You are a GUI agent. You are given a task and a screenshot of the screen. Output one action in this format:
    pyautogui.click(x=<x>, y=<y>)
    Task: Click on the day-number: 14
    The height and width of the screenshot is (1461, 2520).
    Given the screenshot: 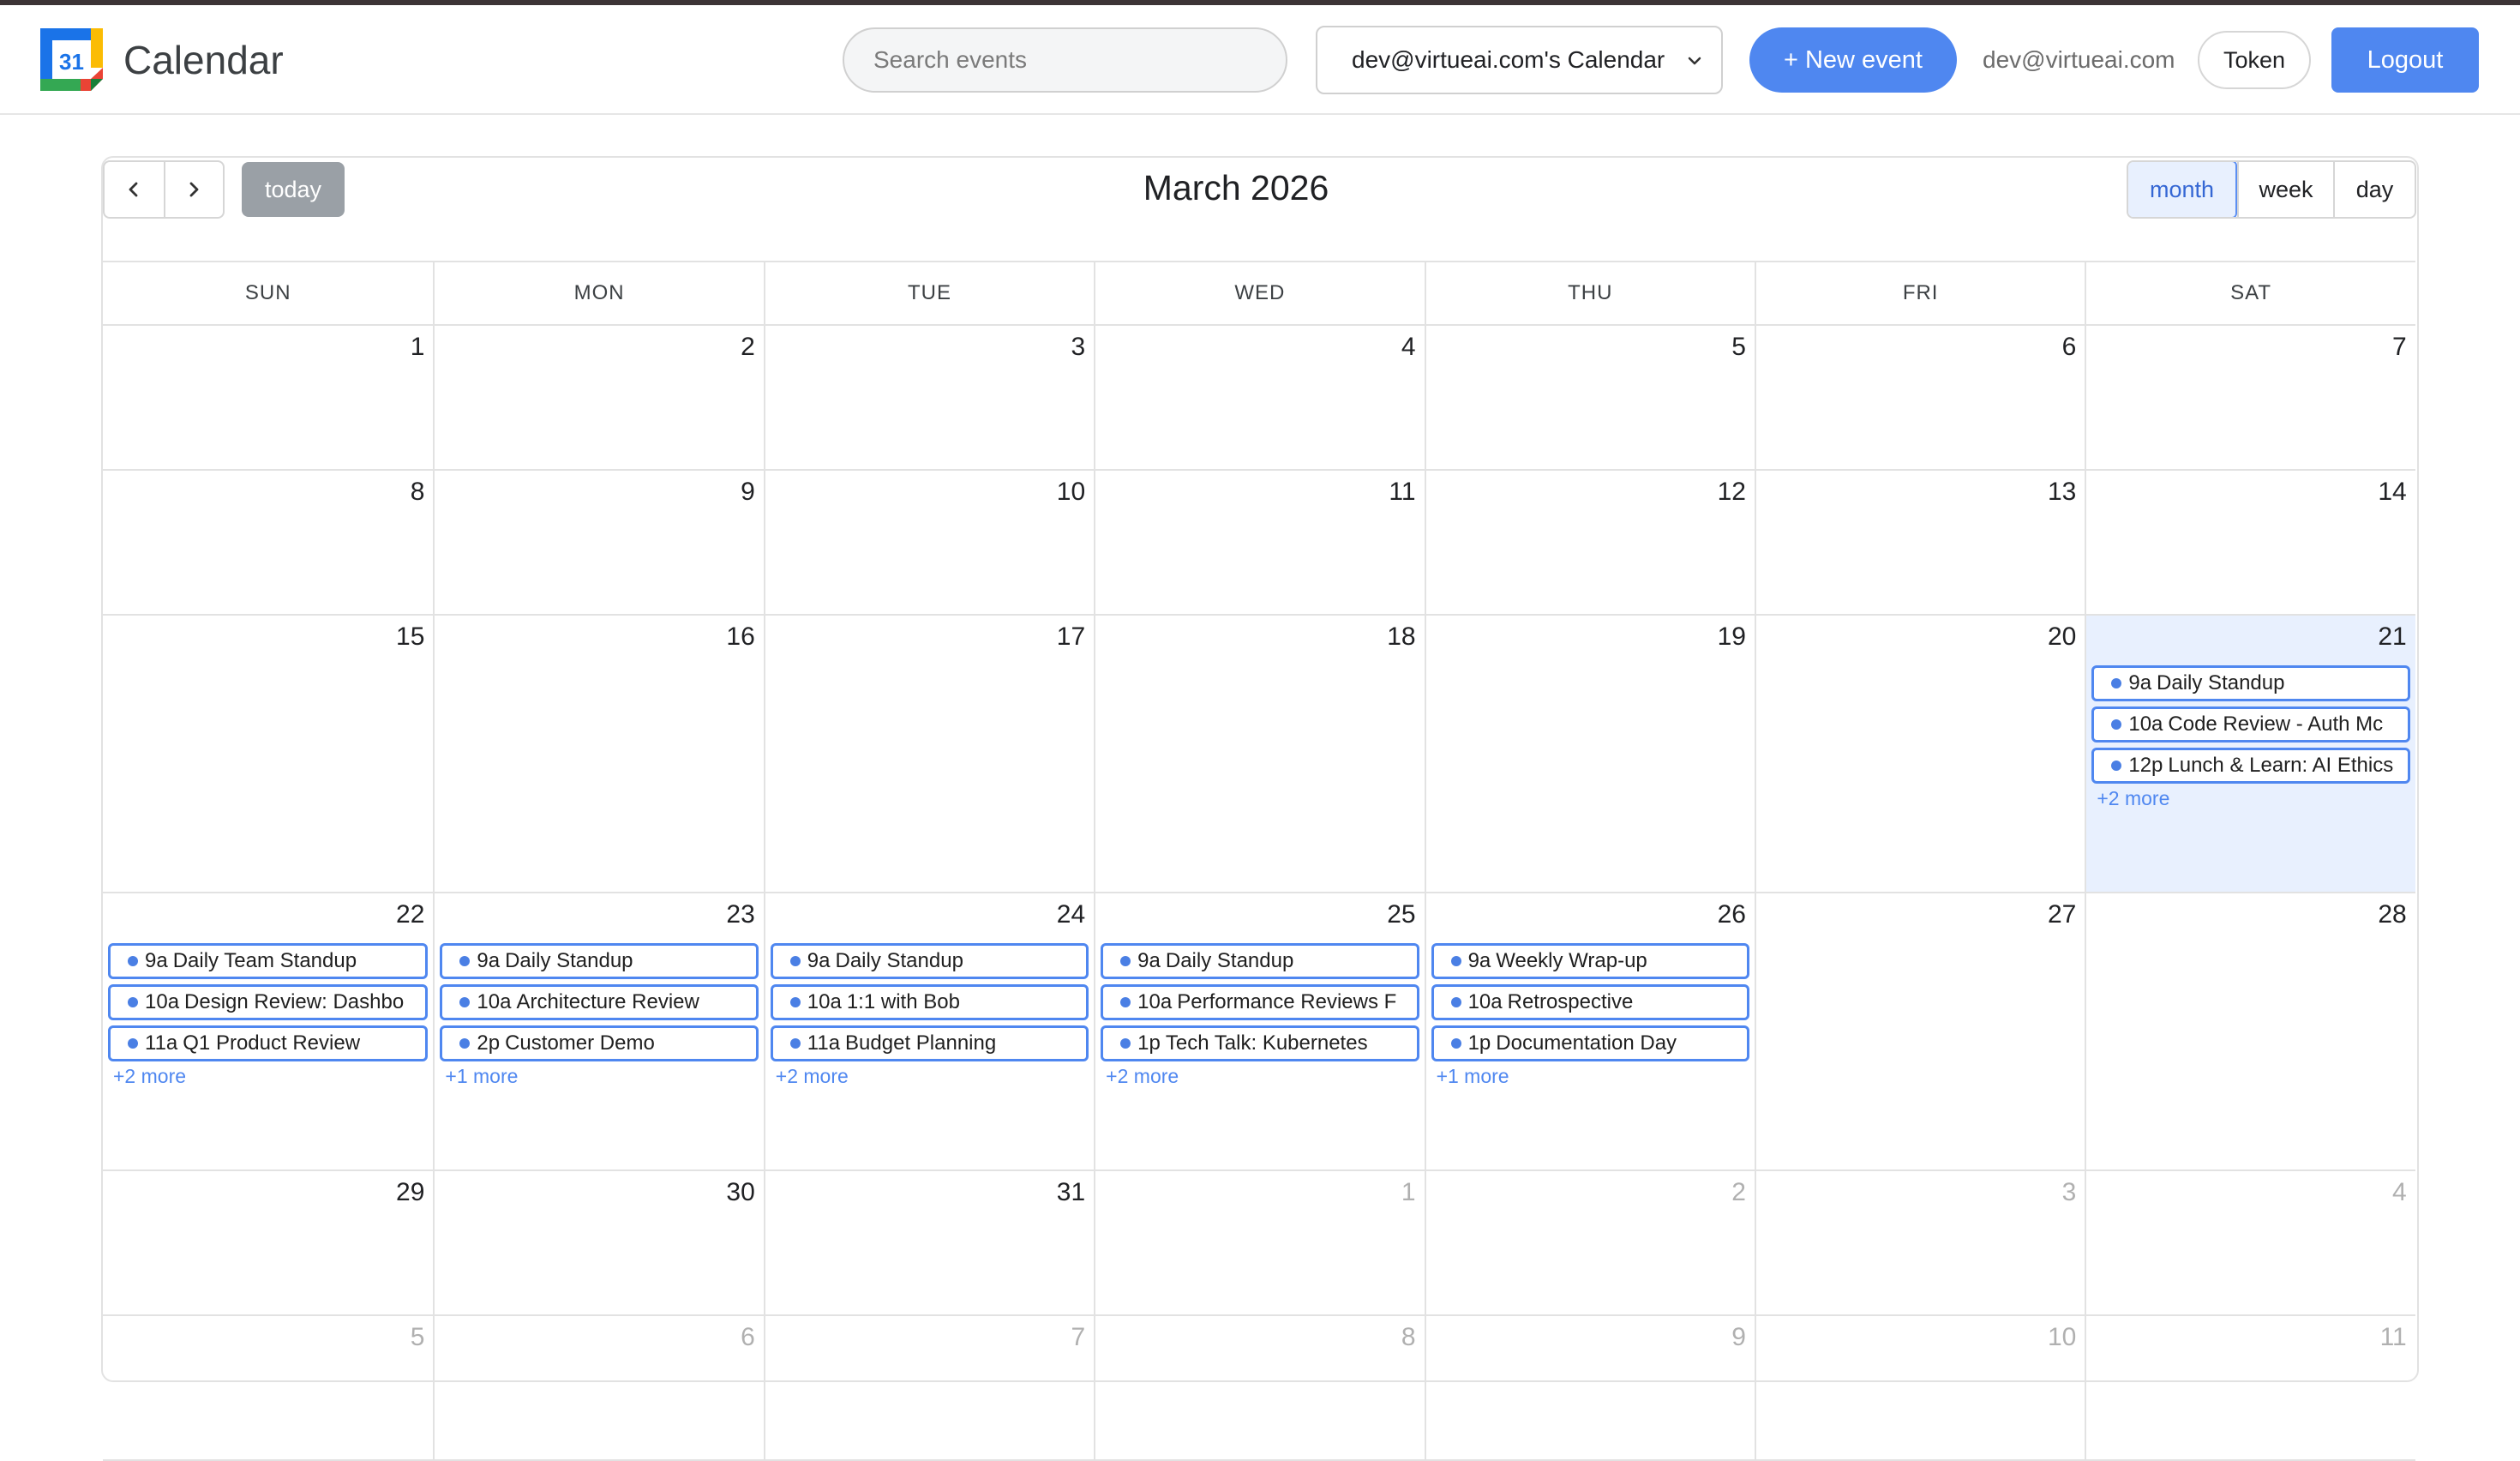 What is the action you would take?
    pyautogui.click(x=2392, y=493)
    